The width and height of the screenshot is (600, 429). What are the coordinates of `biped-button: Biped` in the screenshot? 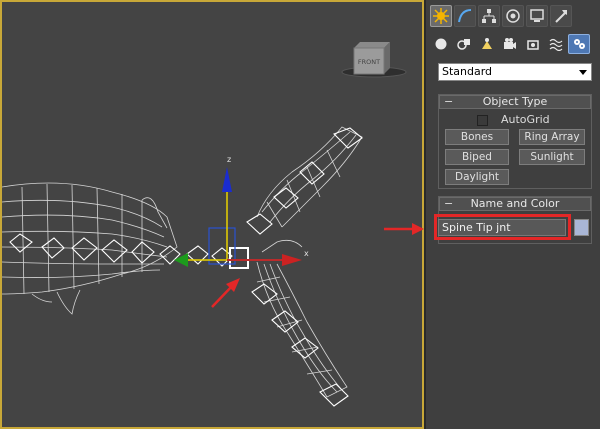 It's located at (477, 157).